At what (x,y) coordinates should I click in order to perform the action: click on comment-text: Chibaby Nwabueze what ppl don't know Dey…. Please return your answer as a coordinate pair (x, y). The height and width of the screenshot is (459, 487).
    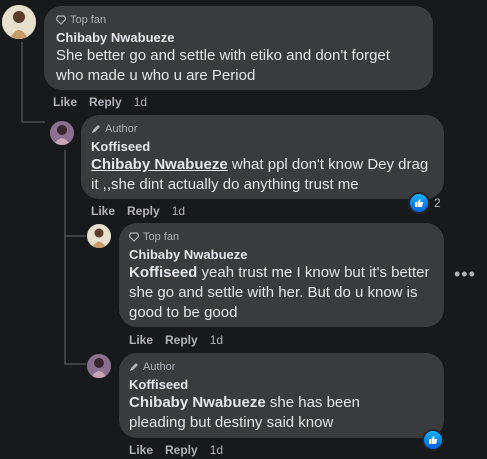
    Looking at the image, I should click on (262, 175).